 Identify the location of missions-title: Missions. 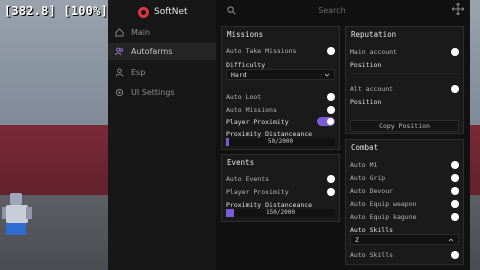
(245, 34).